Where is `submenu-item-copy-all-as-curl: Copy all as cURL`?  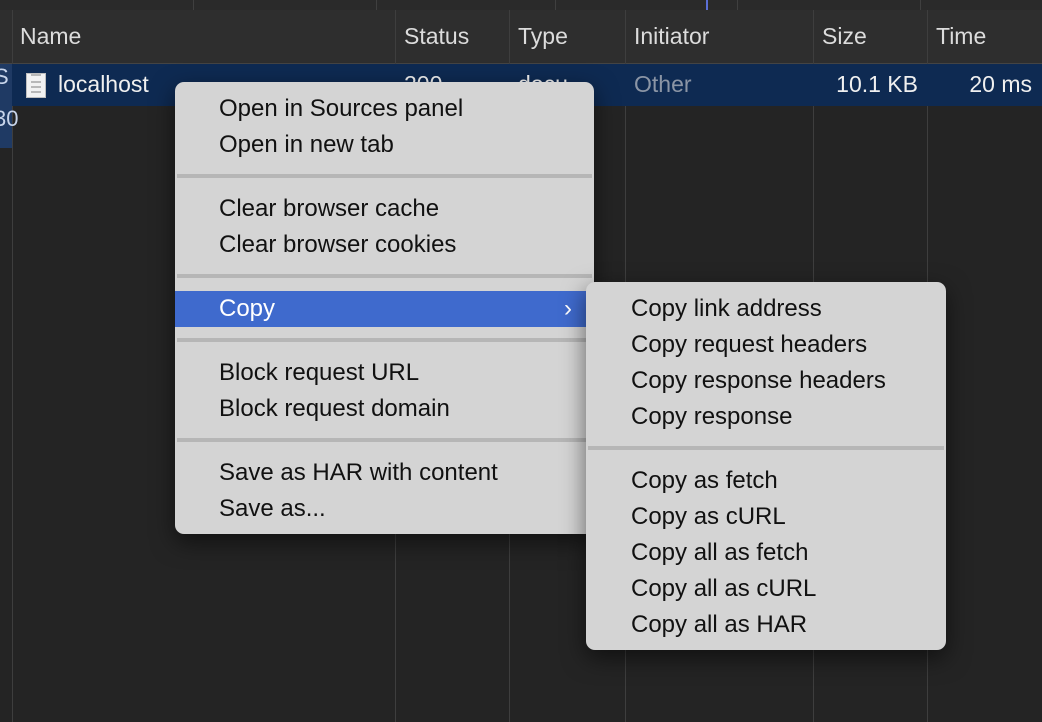
submenu-item-copy-all-as-curl: Copy all as cURL is located at coordinates (766, 589).